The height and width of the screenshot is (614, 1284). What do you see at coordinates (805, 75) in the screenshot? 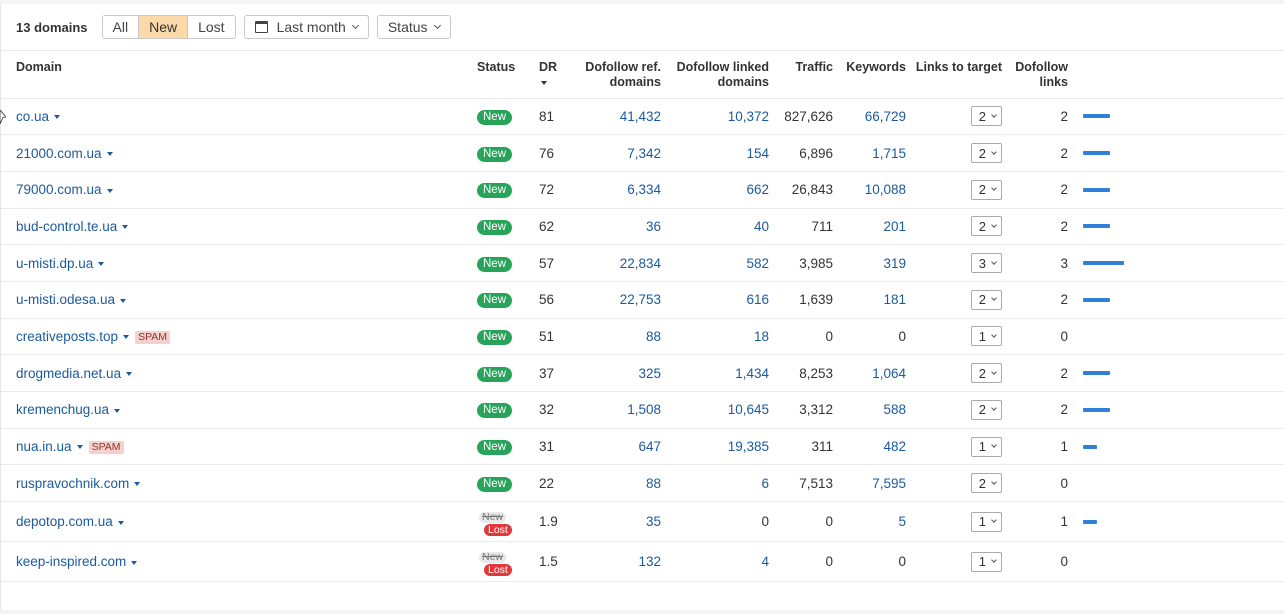
I see `col-traffic: Traffic` at bounding box center [805, 75].